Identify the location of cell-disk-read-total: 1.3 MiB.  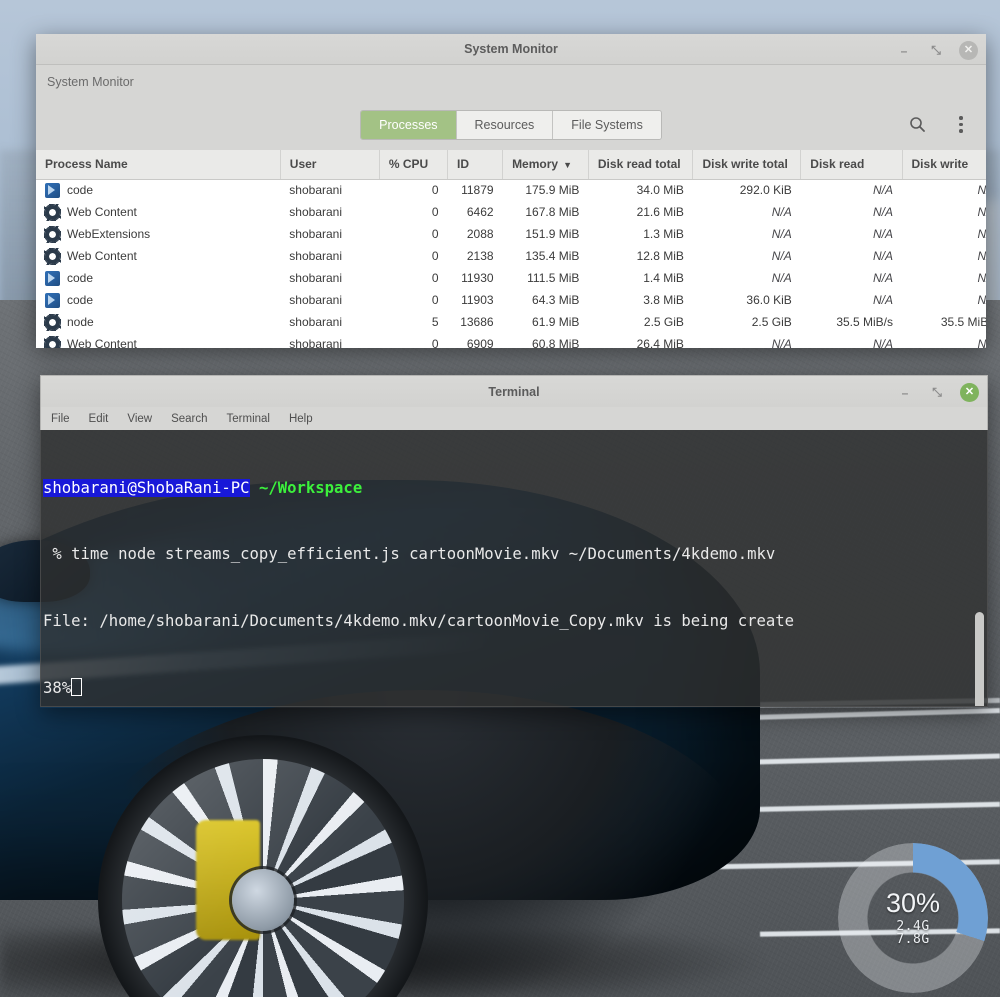
(663, 234).